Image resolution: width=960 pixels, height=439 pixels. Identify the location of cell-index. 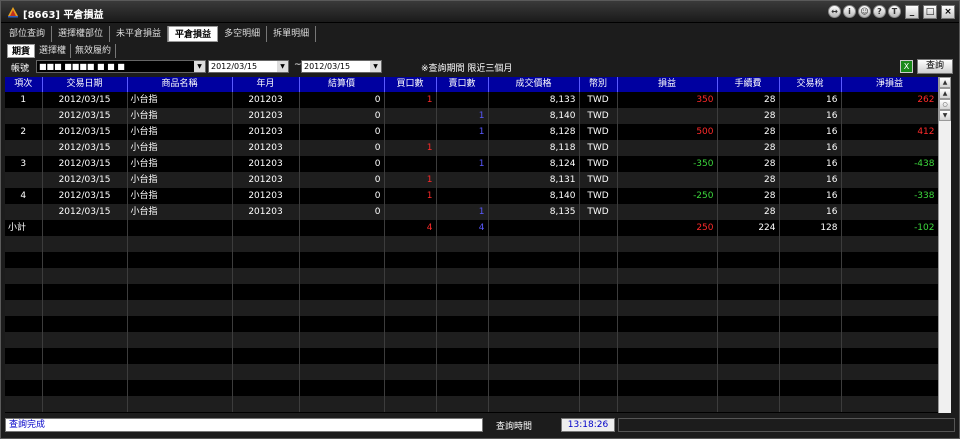
(24, 116).